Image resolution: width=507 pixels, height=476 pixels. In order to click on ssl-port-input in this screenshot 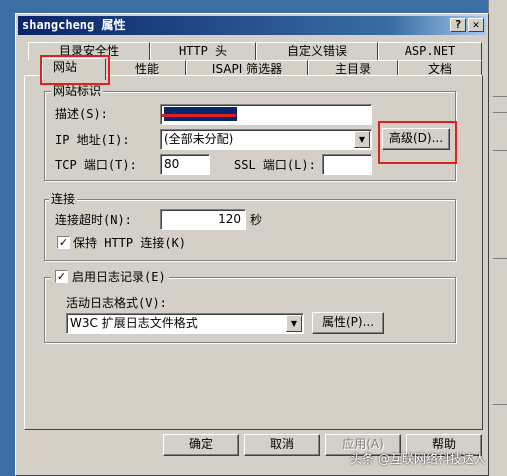, I will do `click(347, 164)`.